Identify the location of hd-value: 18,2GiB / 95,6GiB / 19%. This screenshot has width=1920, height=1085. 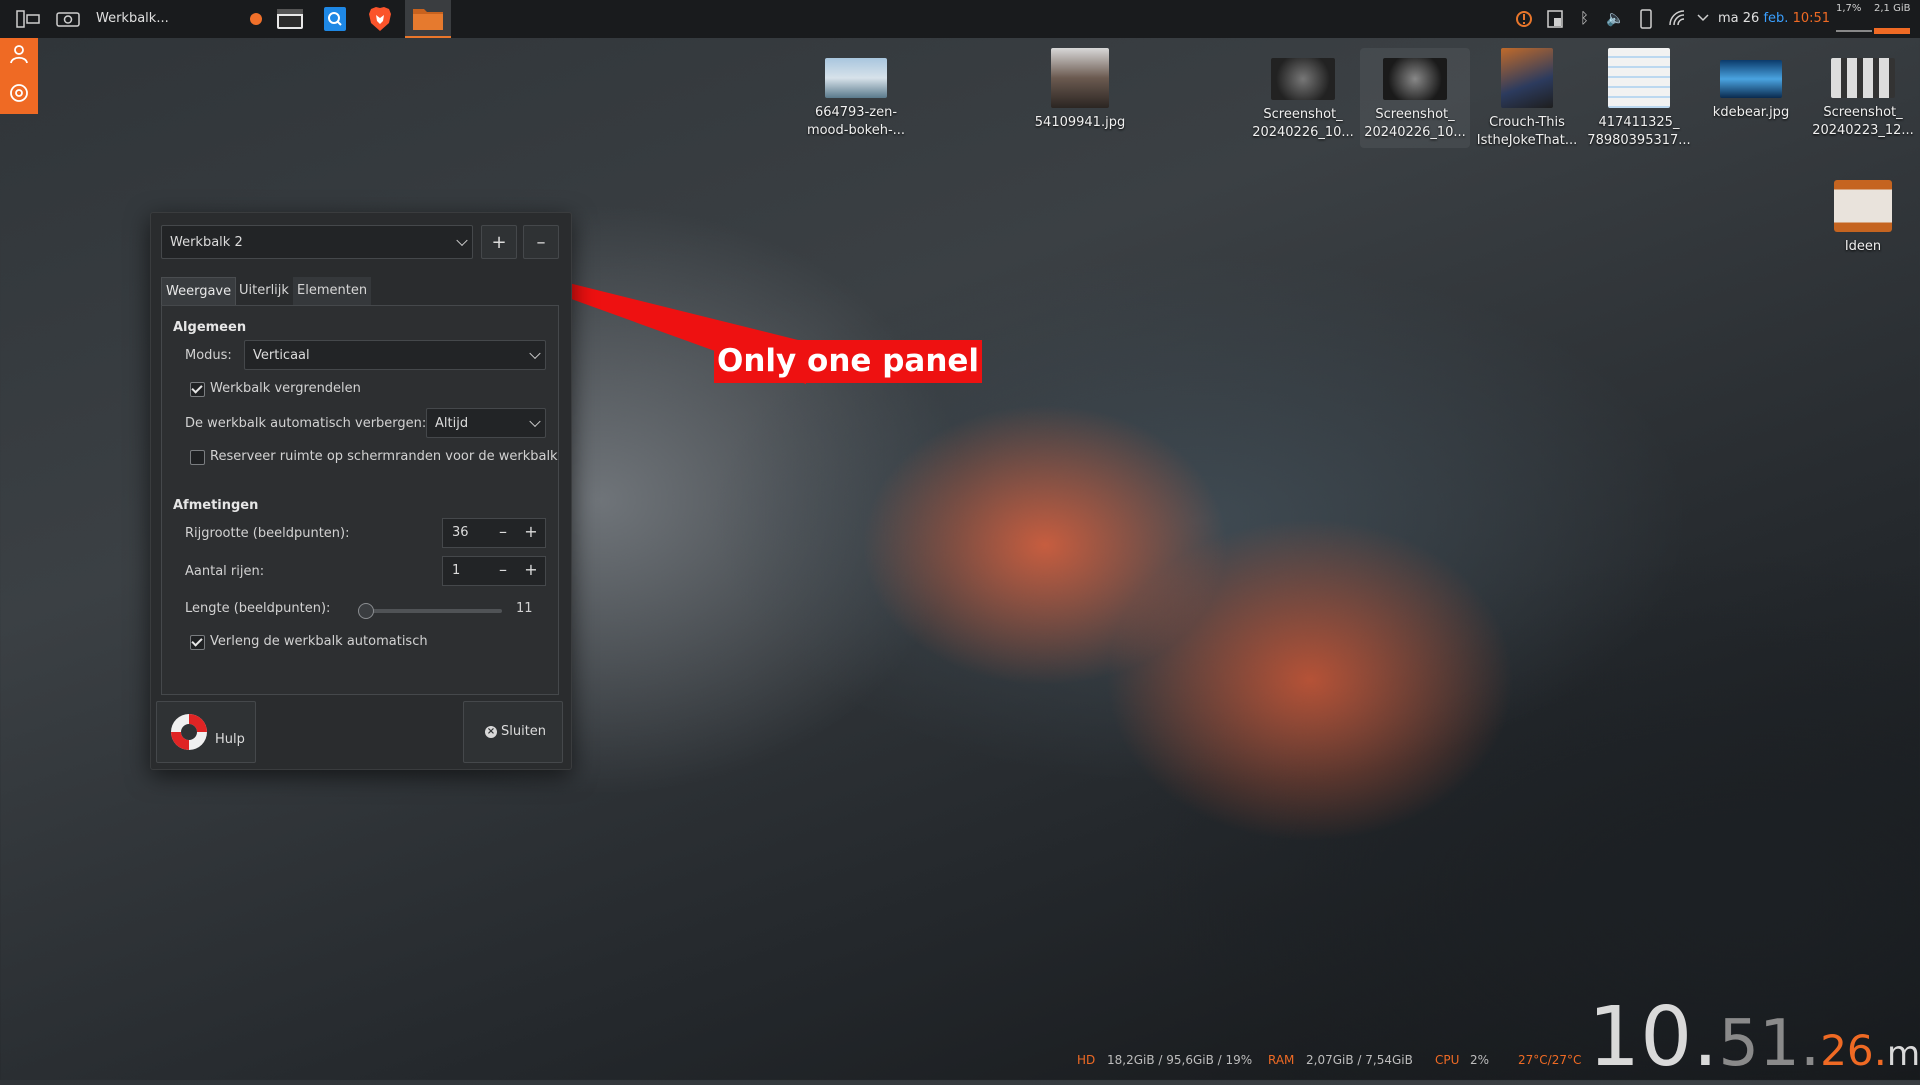
(1180, 1060).